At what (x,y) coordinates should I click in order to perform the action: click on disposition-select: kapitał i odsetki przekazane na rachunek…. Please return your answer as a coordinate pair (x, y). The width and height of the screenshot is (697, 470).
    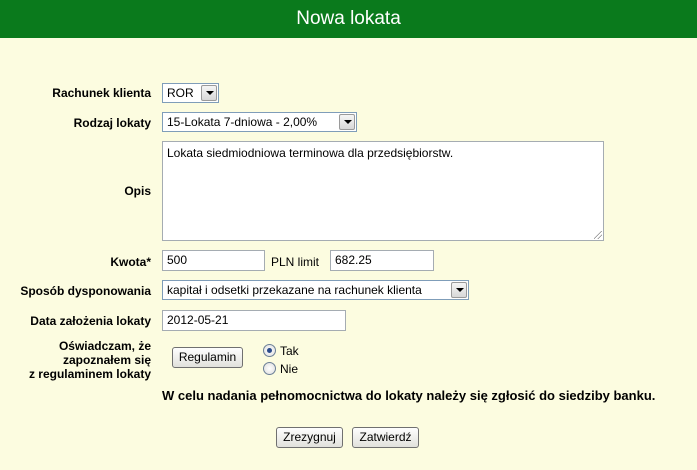
    Looking at the image, I should click on (315, 290).